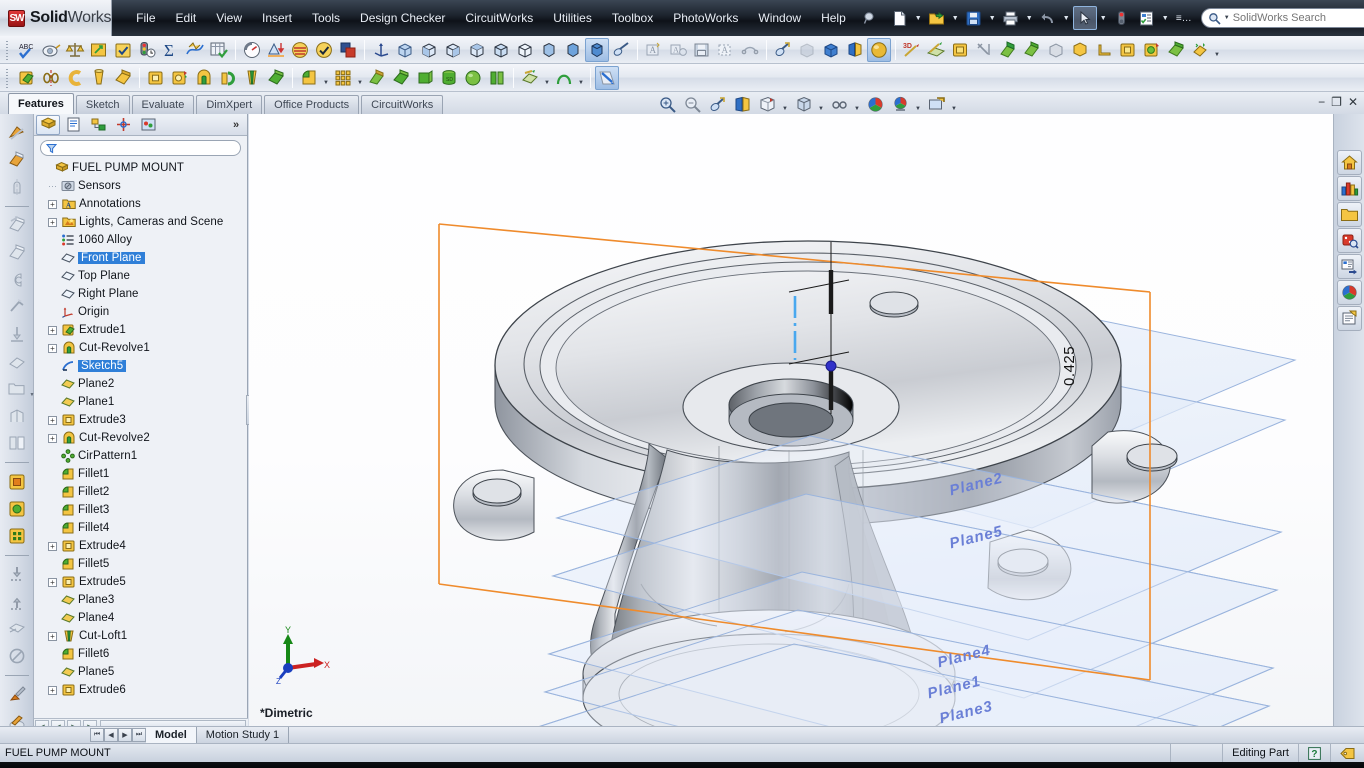 The height and width of the screenshot is (768, 1364). Describe the element at coordinates (960, 50) in the screenshot. I see `reference-geometry-button` at that location.